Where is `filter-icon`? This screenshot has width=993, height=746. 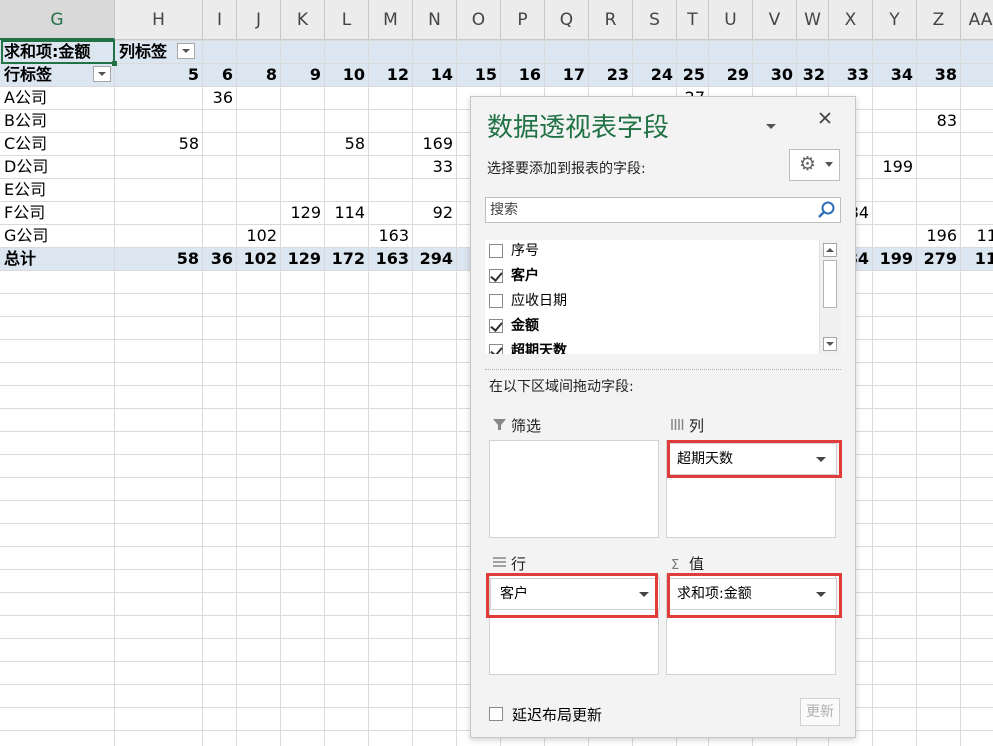
filter-icon is located at coordinates (502, 426).